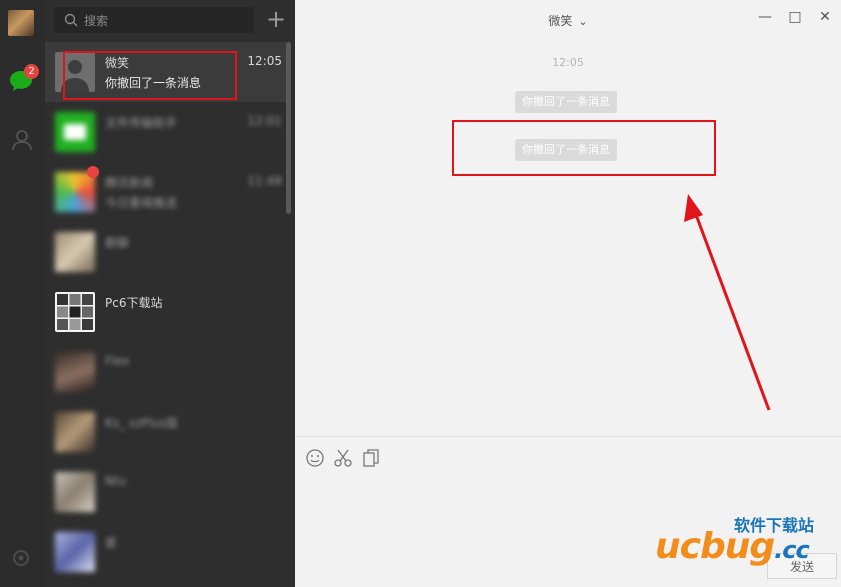 This screenshot has height=587, width=841. What do you see at coordinates (288, 128) in the screenshot?
I see `list-scrollbar` at bounding box center [288, 128].